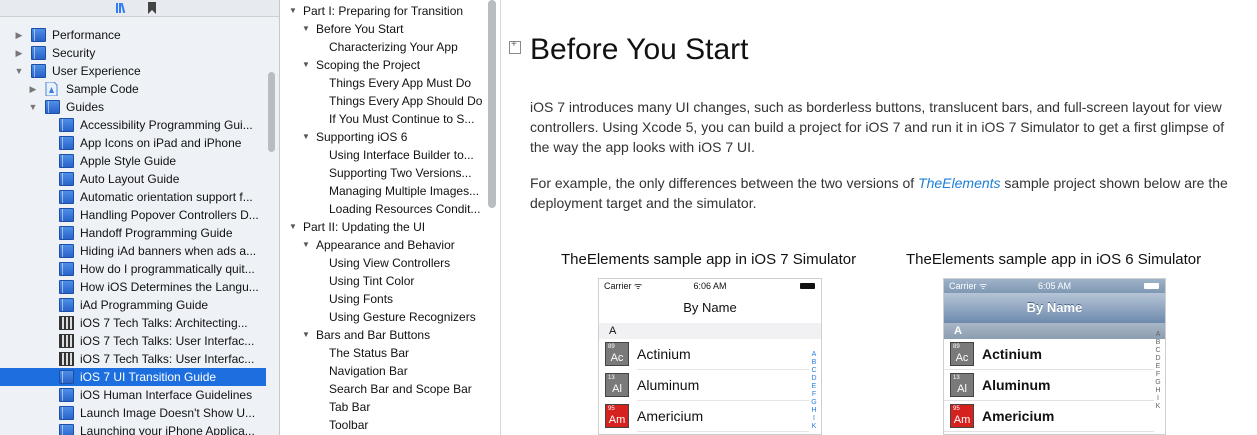  What do you see at coordinates (814, 370) in the screenshot?
I see `index-letter: C` at bounding box center [814, 370].